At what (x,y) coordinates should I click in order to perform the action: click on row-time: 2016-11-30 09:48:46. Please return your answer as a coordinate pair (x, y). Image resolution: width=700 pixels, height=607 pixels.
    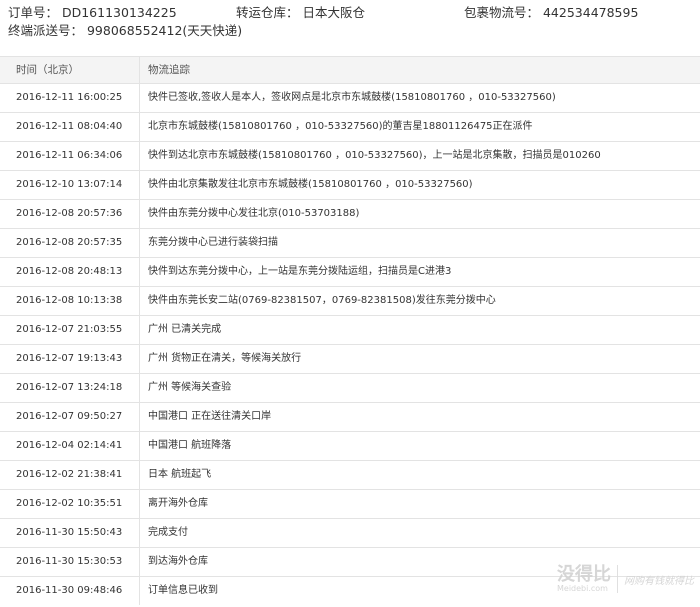
    Looking at the image, I should click on (70, 591).